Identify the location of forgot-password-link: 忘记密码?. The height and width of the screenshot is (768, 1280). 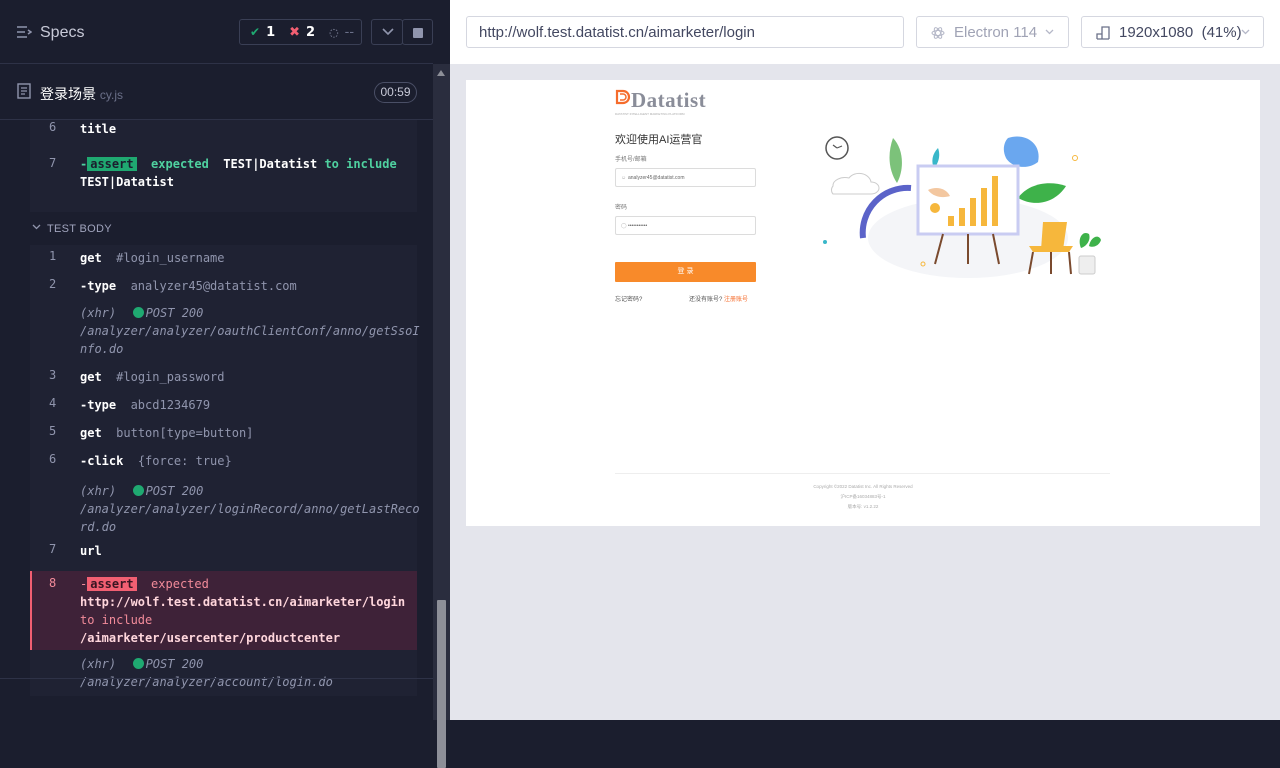
(628, 298).